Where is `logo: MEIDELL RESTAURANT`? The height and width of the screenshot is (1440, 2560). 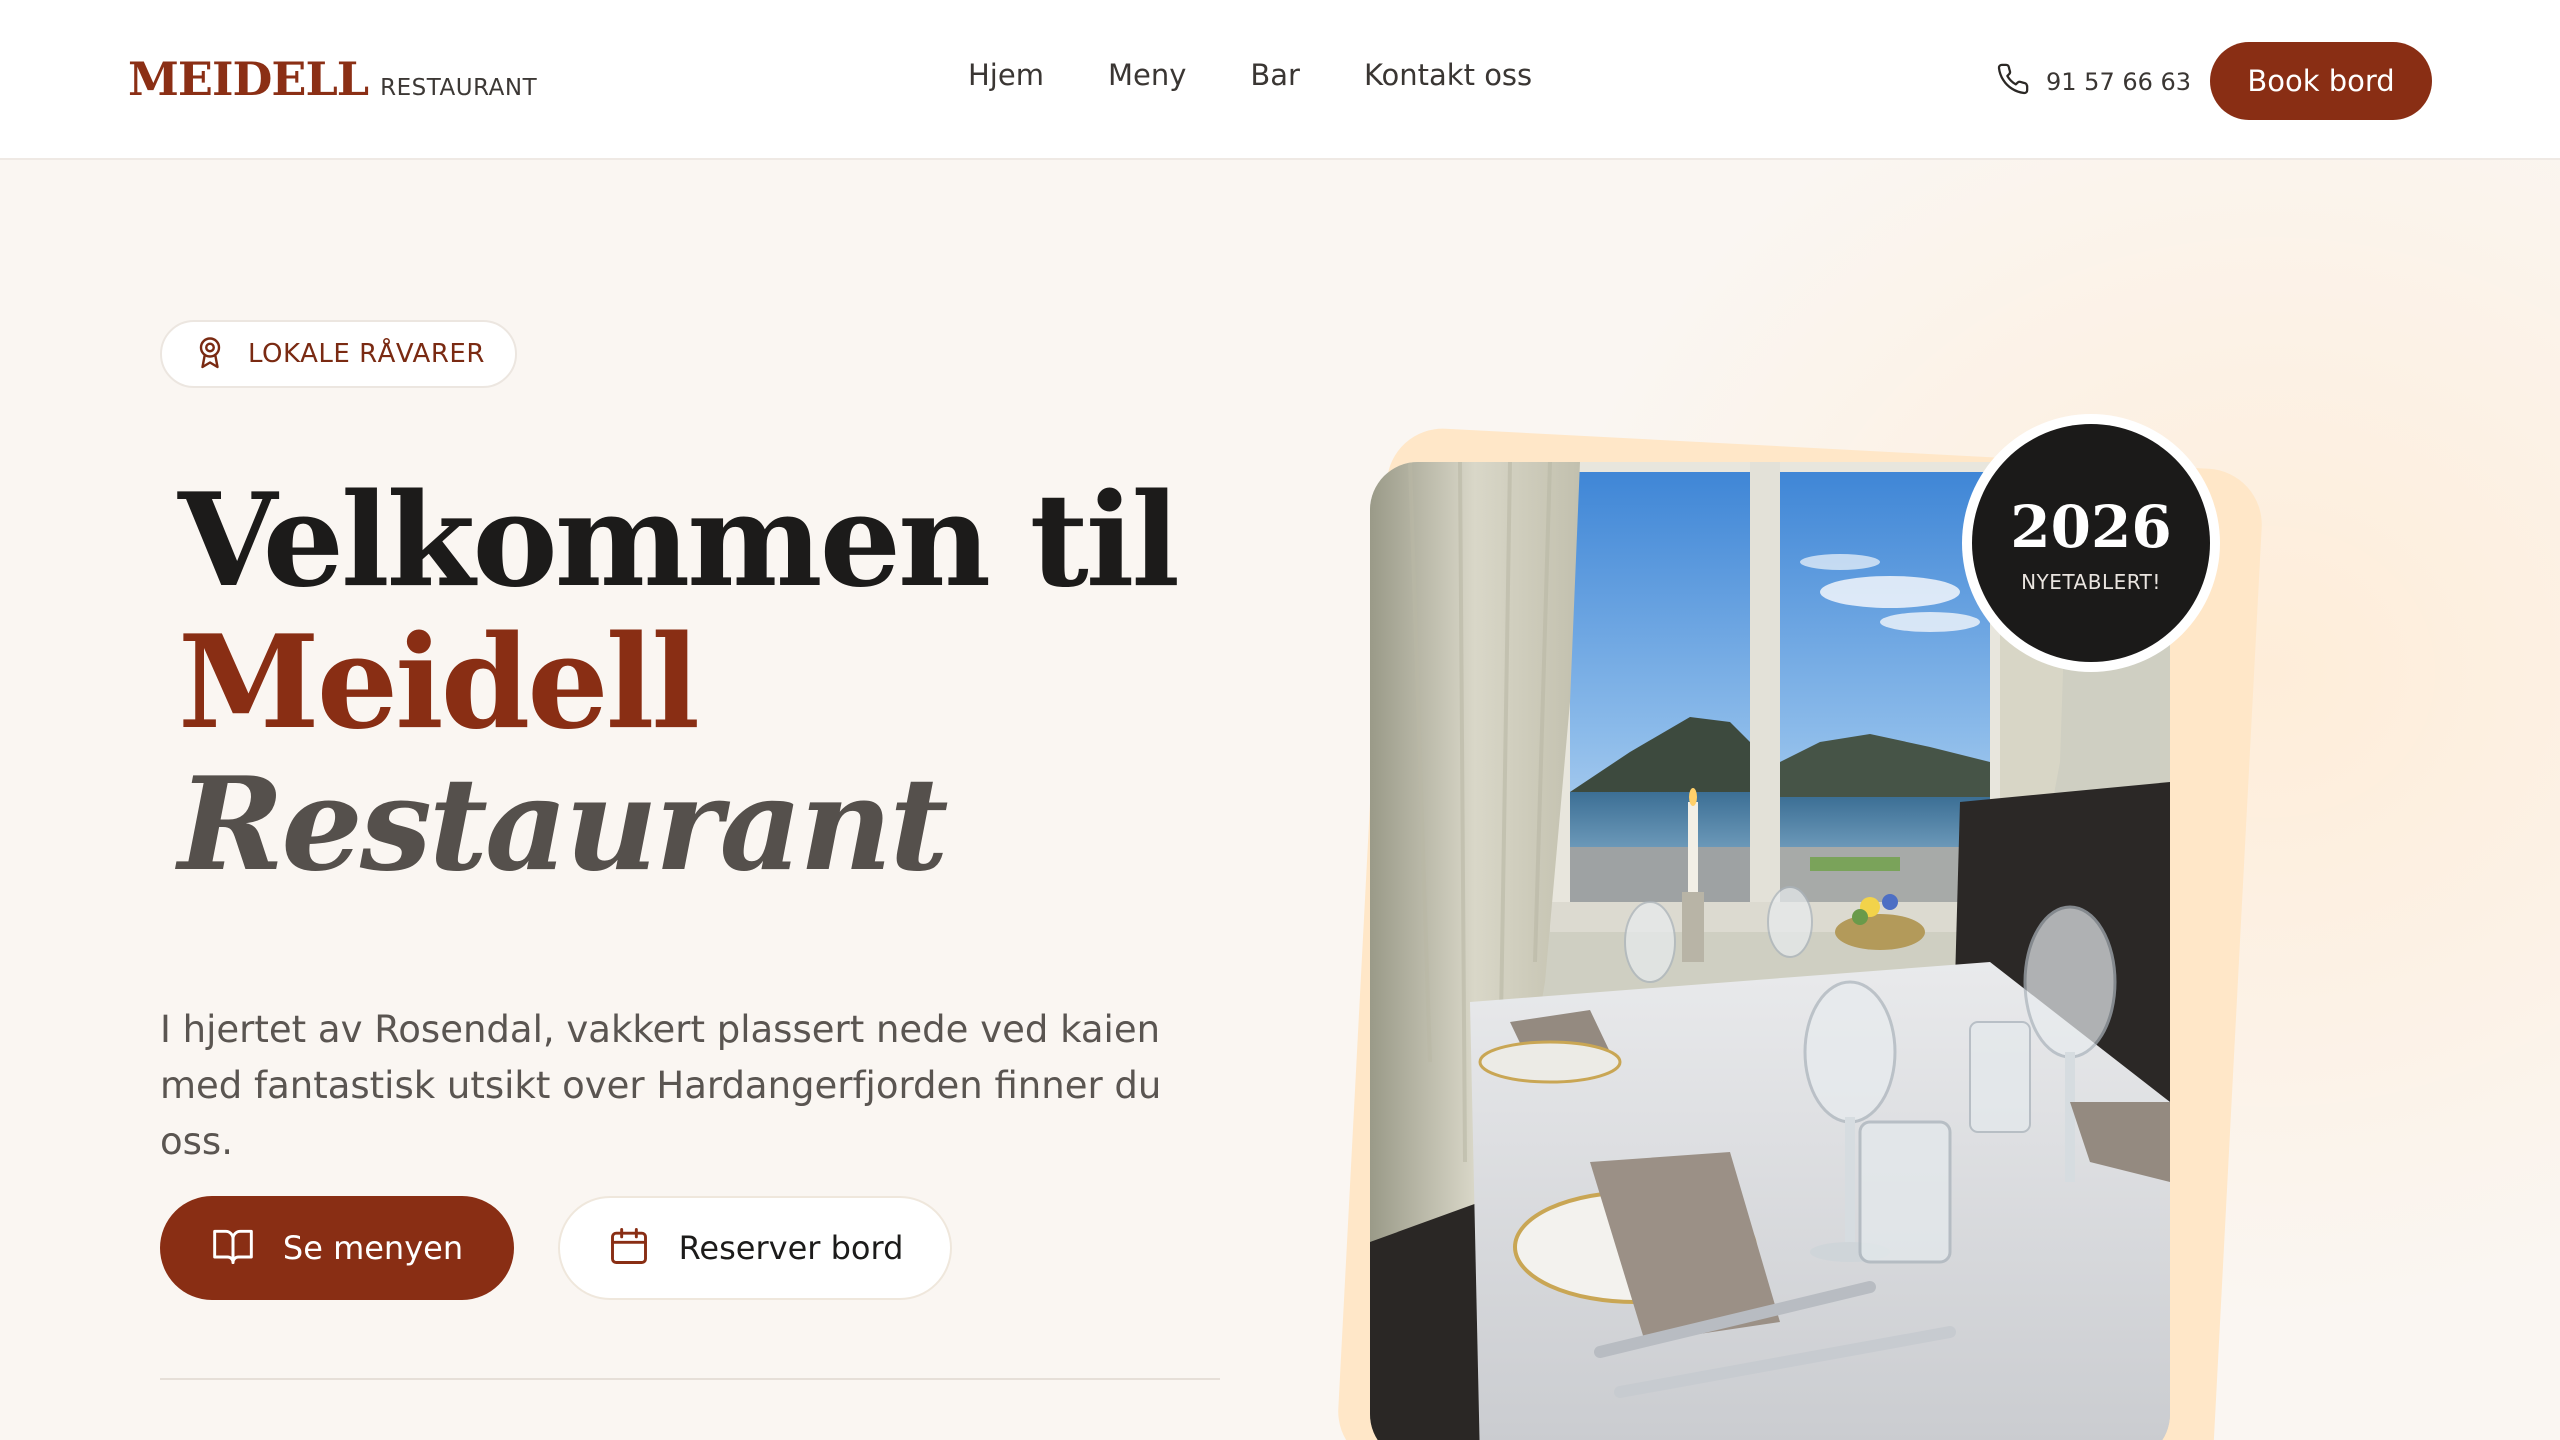
logo: MEIDELL RESTAURANT is located at coordinates (332, 79).